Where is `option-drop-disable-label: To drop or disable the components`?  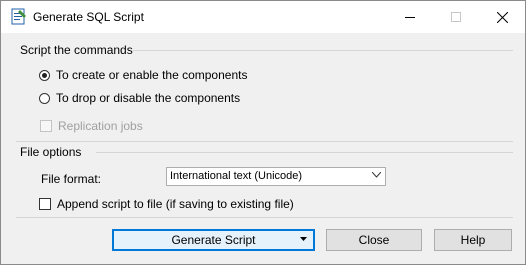
option-drop-disable-label: To drop or disable the components is located at coordinates (148, 98).